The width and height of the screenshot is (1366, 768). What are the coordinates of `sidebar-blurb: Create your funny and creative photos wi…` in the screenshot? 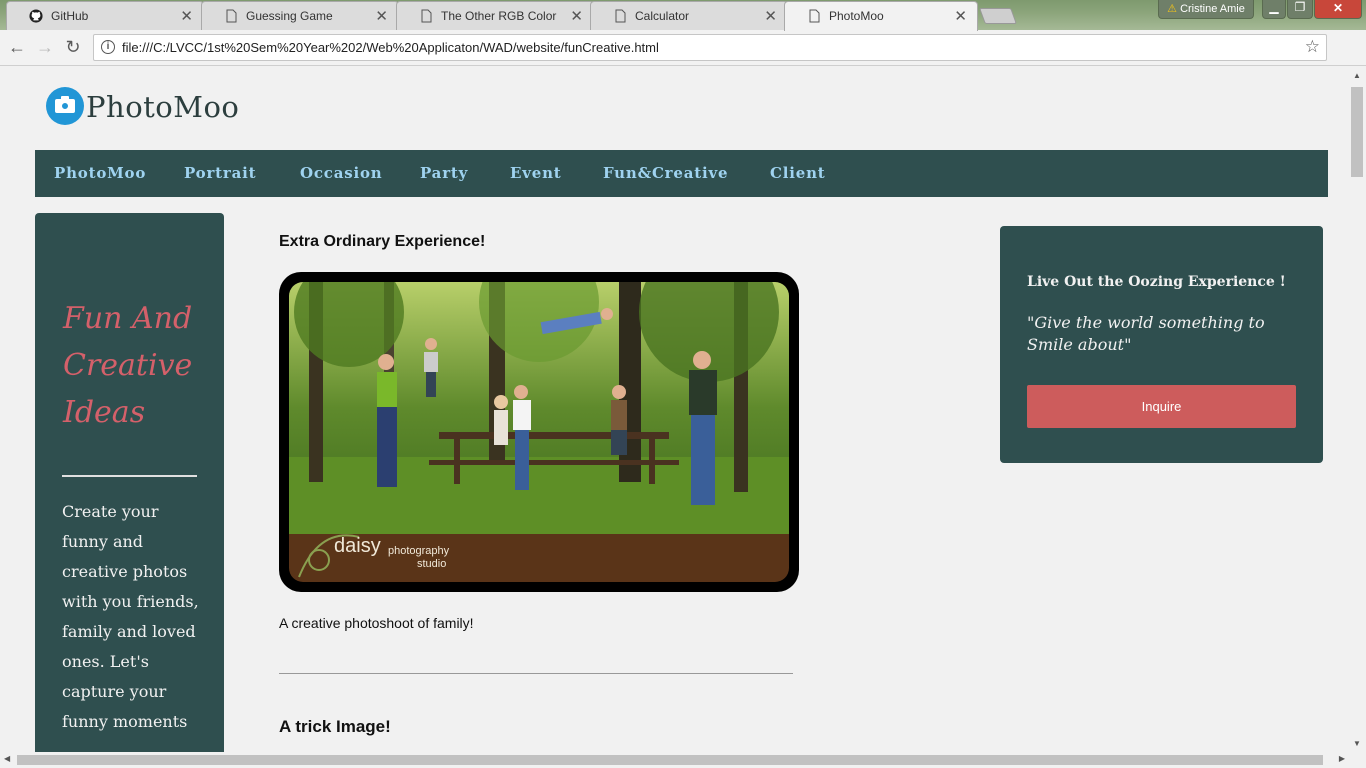 It's located at (130, 616).